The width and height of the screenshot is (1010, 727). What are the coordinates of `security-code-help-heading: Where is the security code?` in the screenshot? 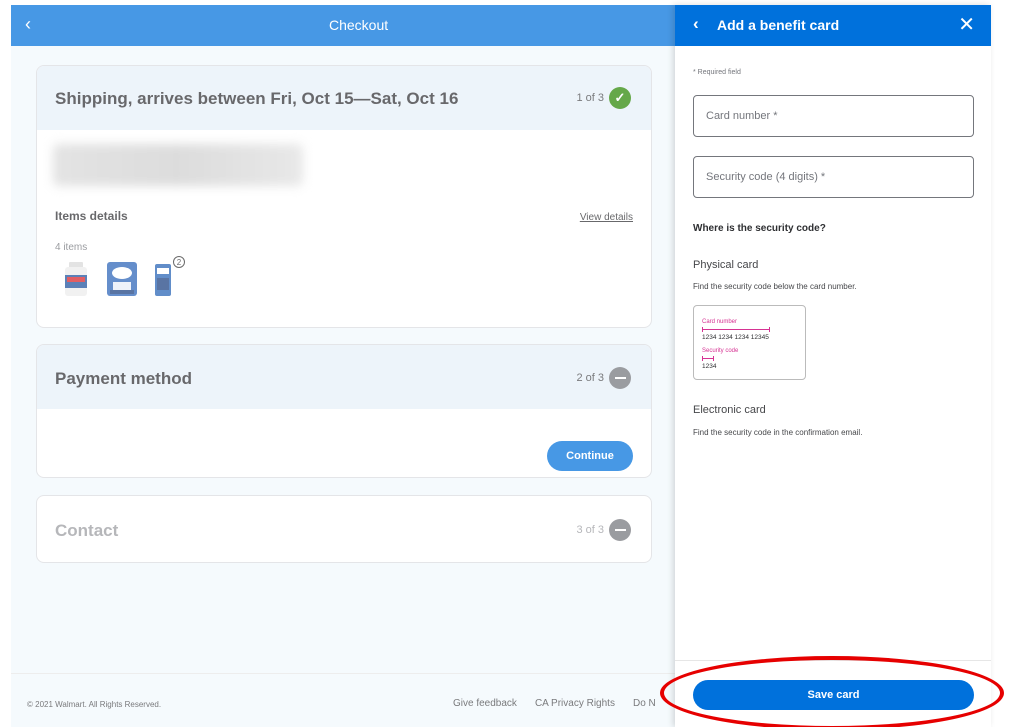 It's located at (759, 228).